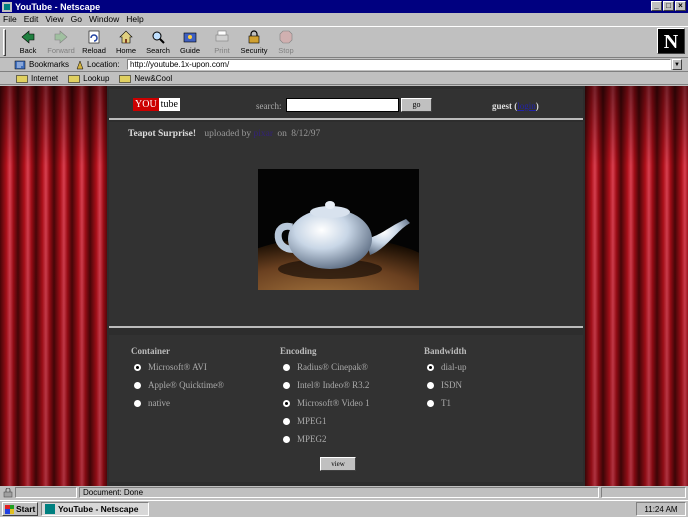  I want to click on teapot-video-frame, so click(338, 229).